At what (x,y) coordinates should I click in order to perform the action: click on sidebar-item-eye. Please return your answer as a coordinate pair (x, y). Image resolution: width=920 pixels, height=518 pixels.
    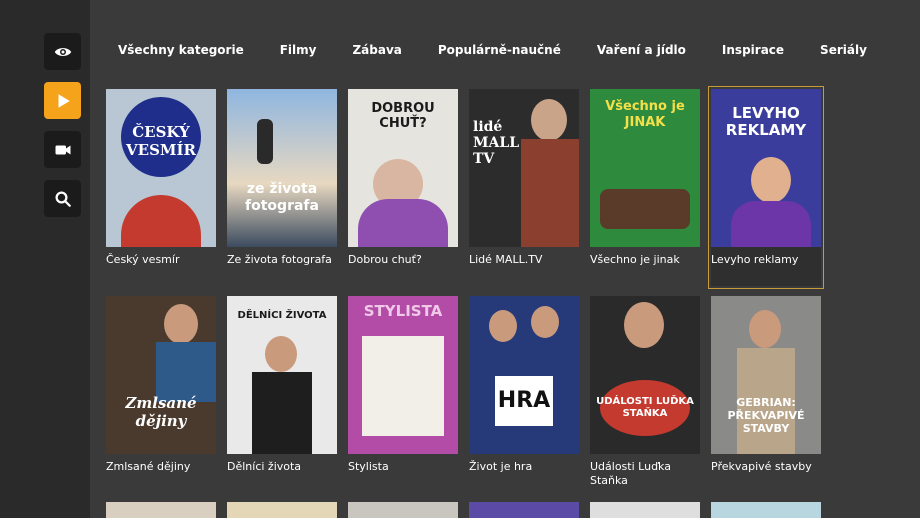
    Looking at the image, I should click on (62, 51).